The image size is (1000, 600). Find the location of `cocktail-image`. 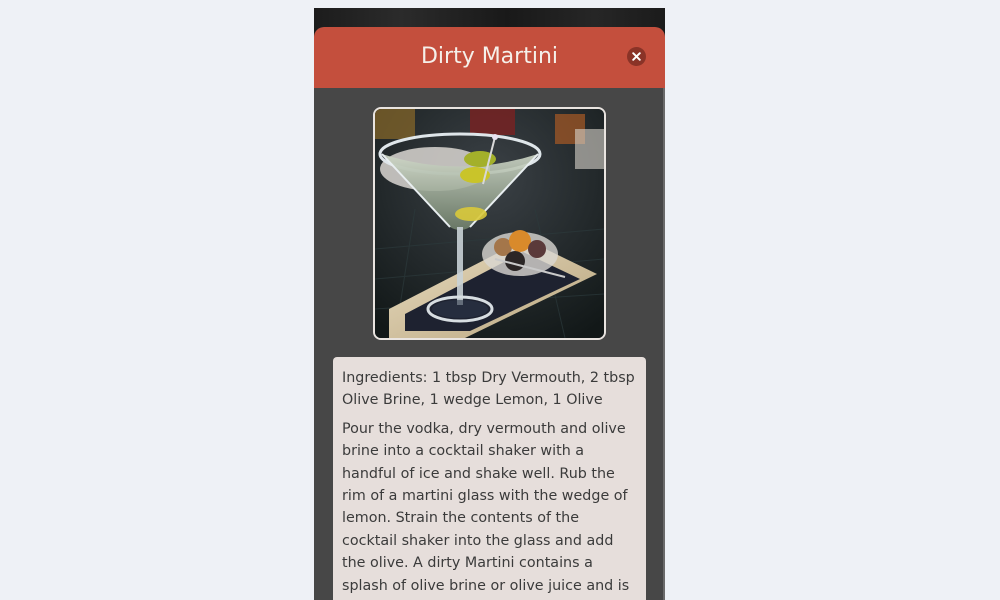

cocktail-image is located at coordinates (489, 223).